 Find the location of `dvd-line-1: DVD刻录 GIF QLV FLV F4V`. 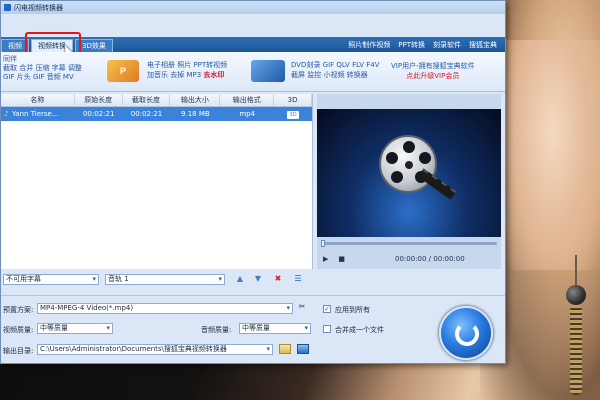

dvd-line-1: DVD刻录 GIF QLV FLV F4V is located at coordinates (335, 65).